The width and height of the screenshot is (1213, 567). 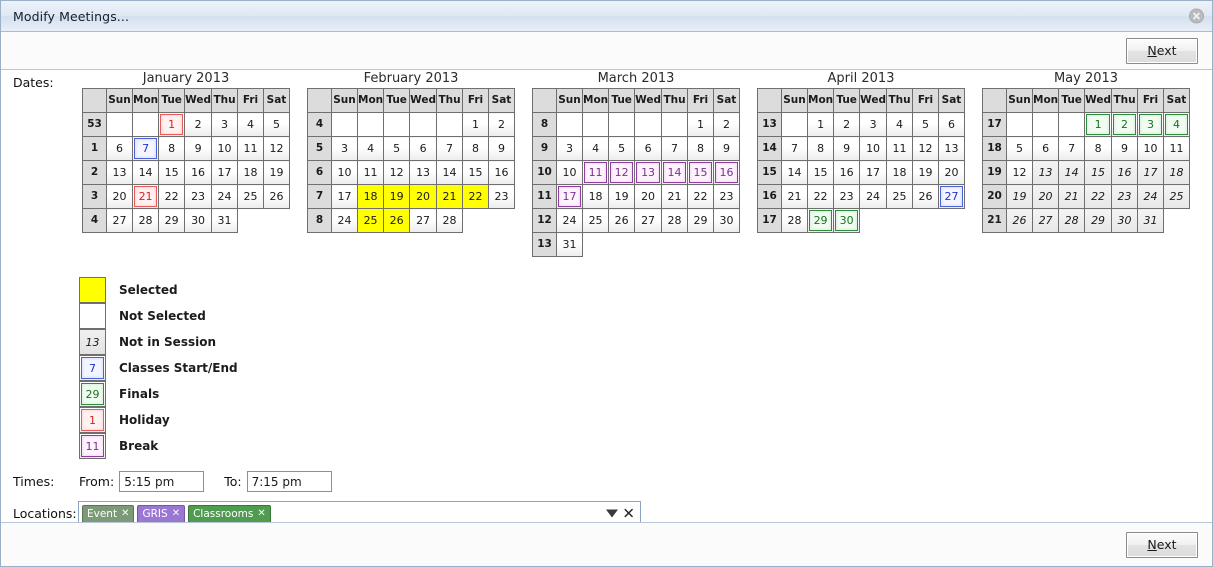 What do you see at coordinates (1124, 196) in the screenshot?
I see `calendar-day-cell: 23` at bounding box center [1124, 196].